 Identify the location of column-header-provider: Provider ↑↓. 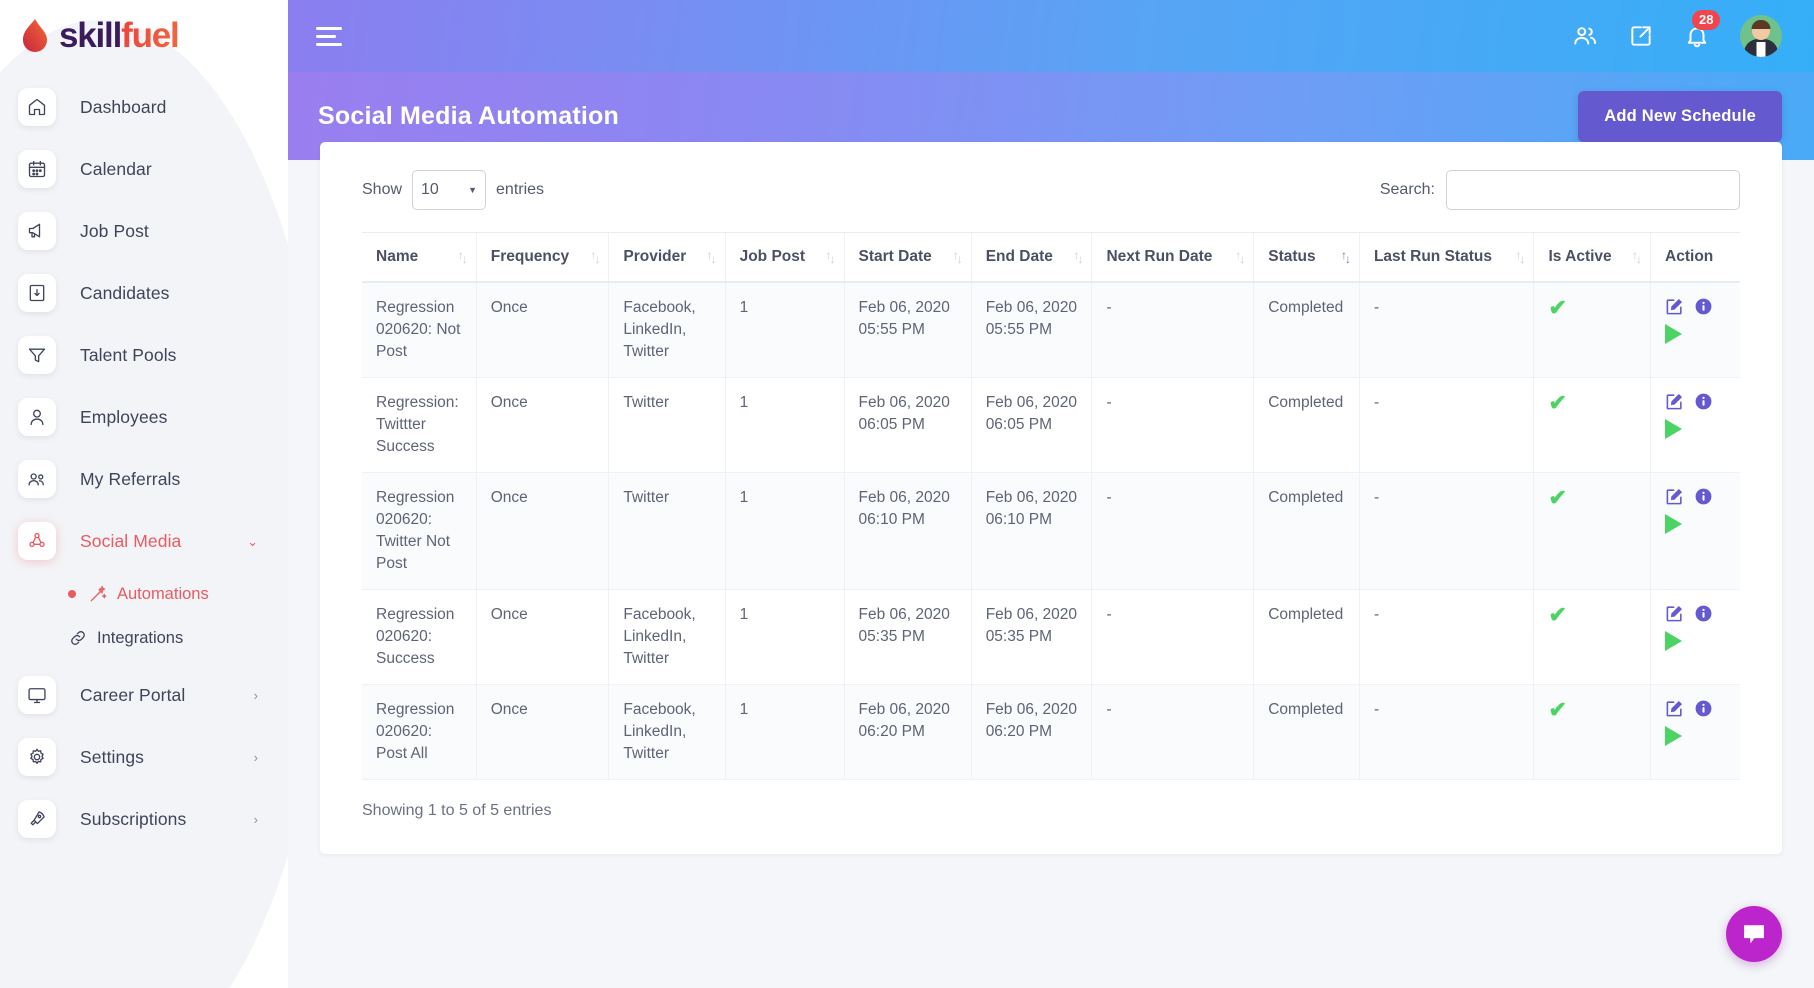
(667, 257).